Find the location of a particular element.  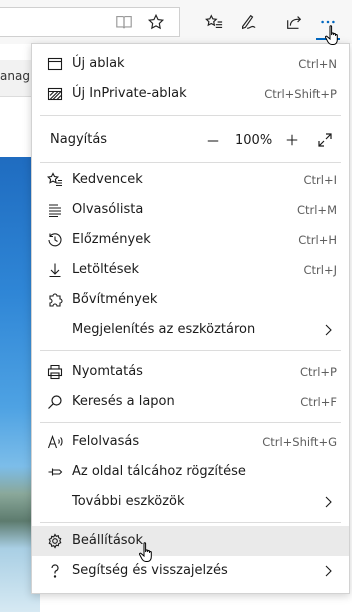

menu-item-settings: Beállítások is located at coordinates (190, 541).